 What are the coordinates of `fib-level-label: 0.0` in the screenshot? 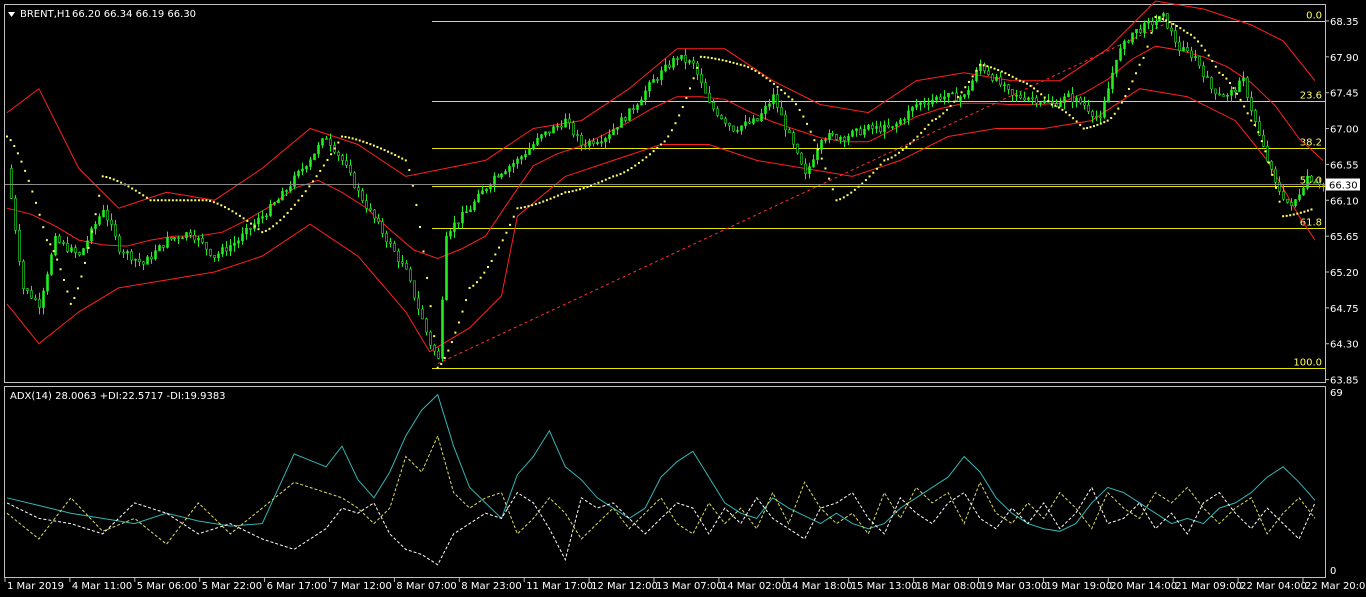 It's located at (1314, 16).